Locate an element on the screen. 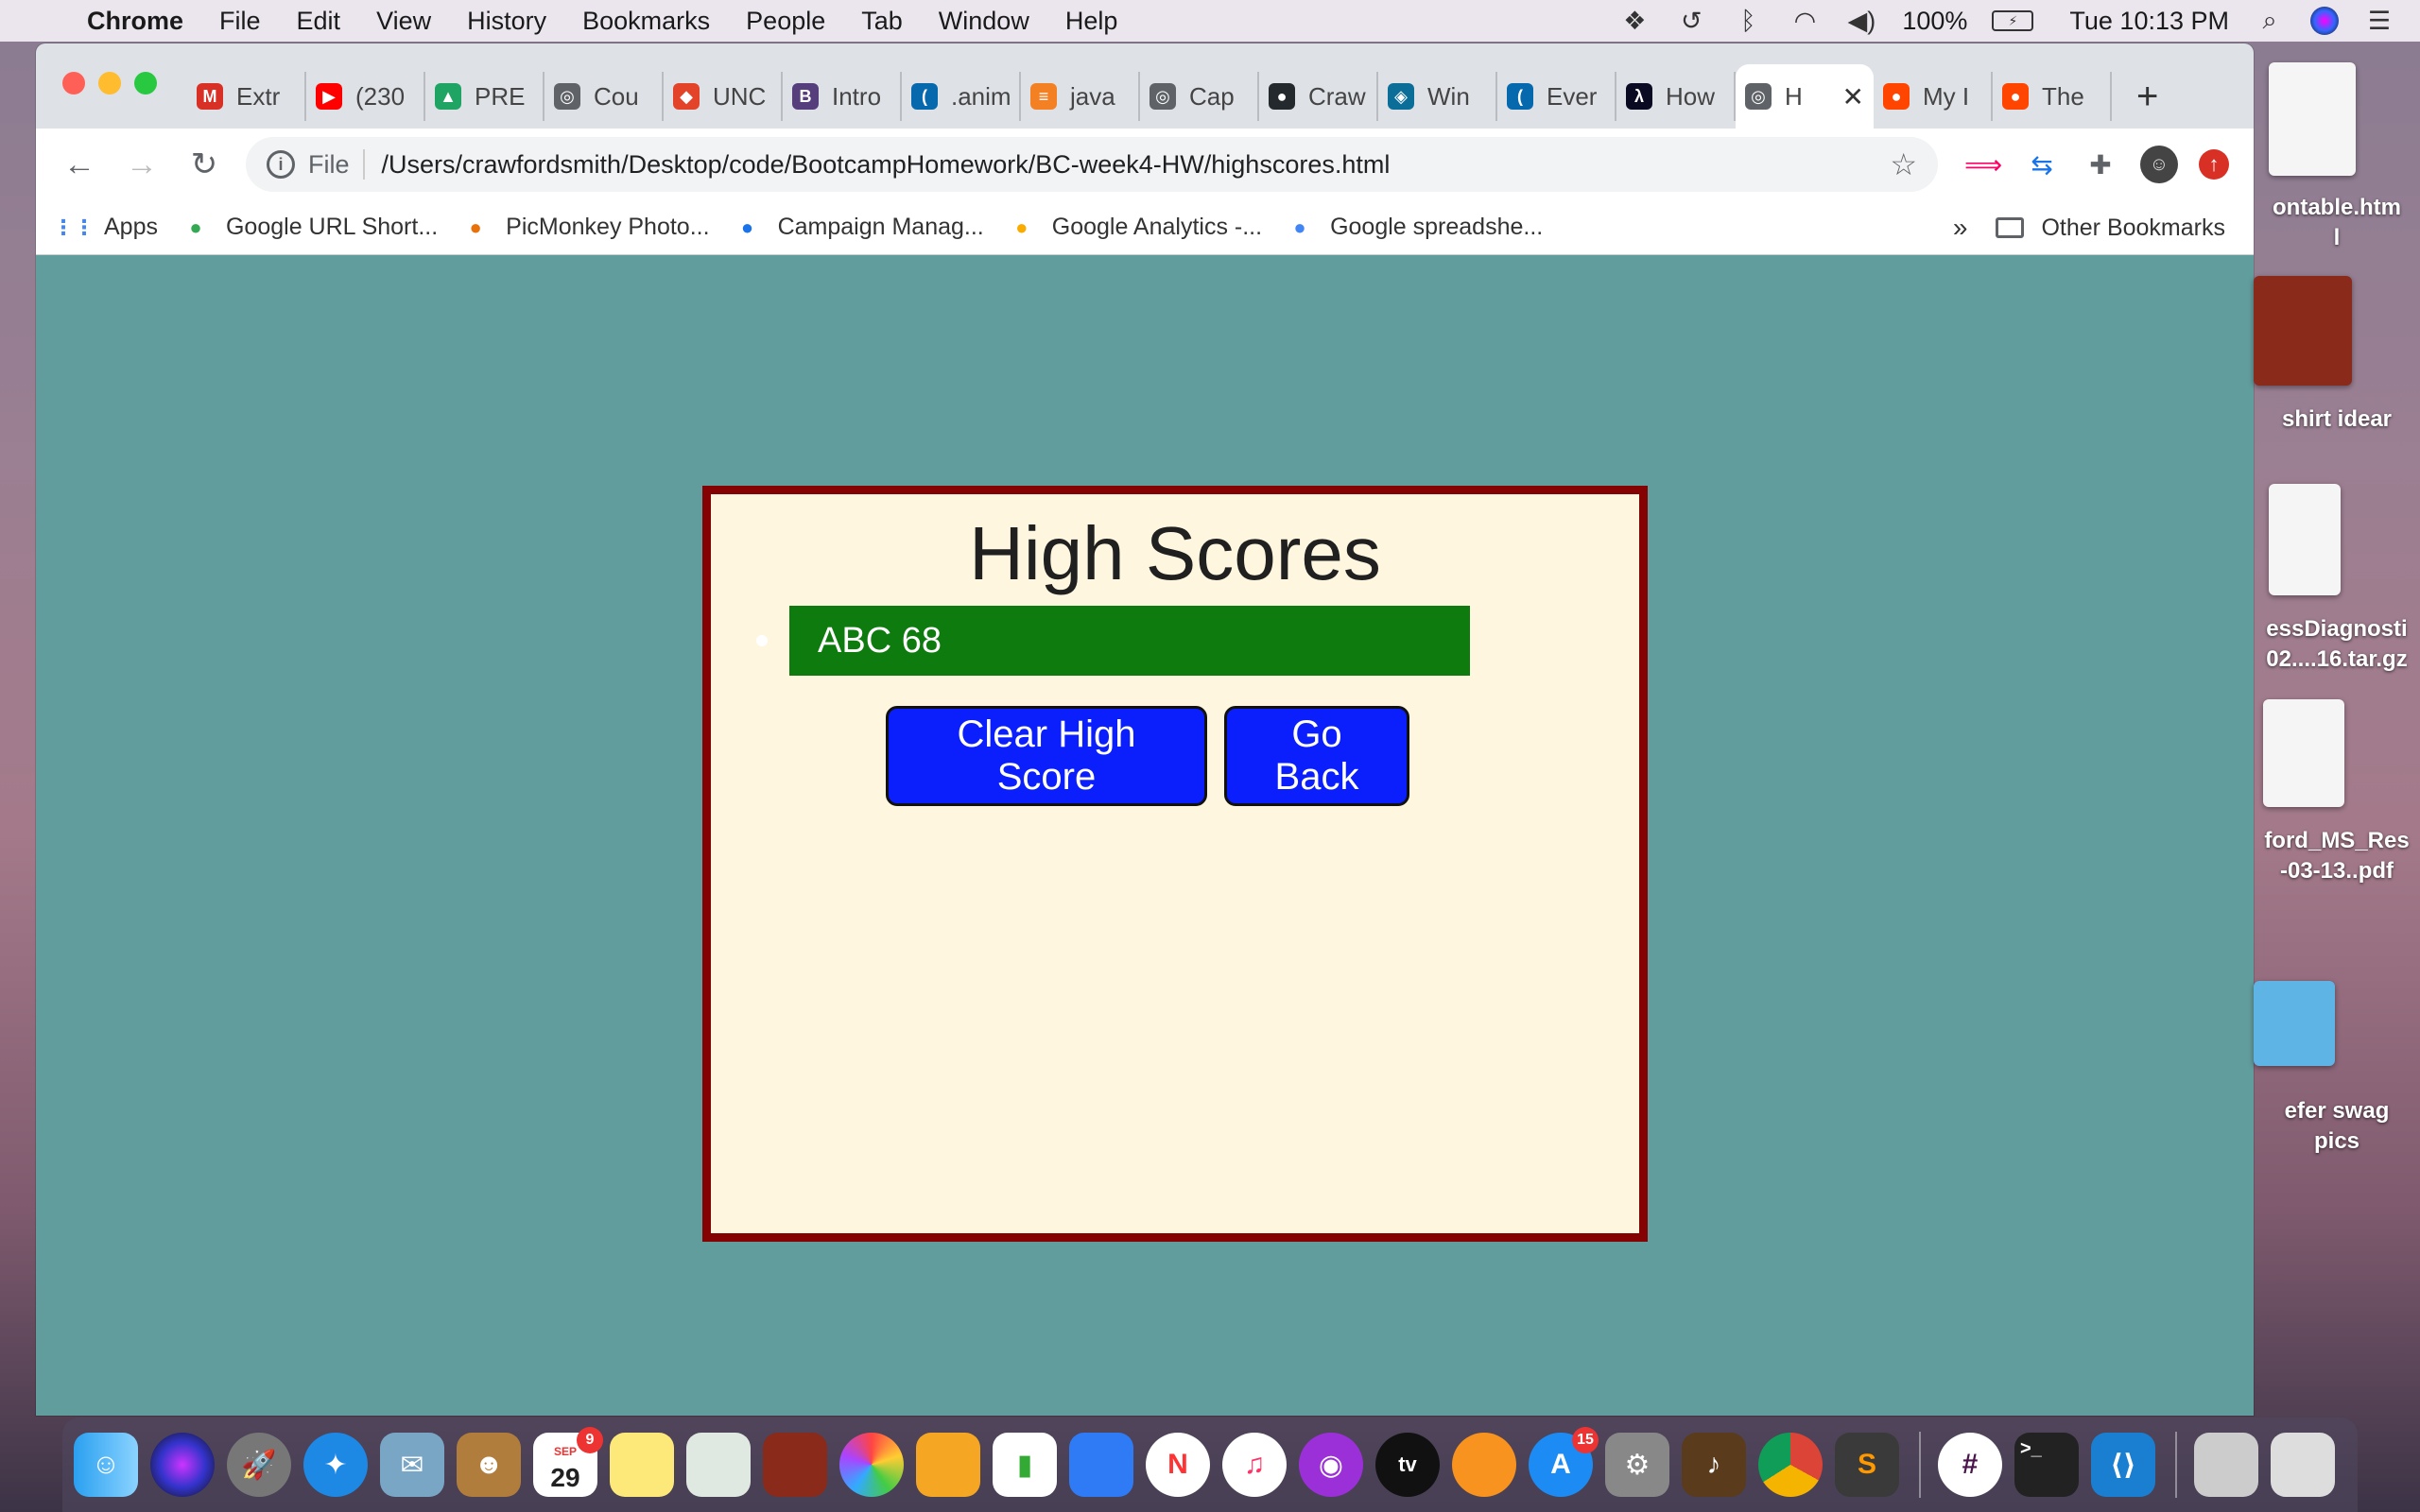  slack-icon: # is located at coordinates (1970, 1465).